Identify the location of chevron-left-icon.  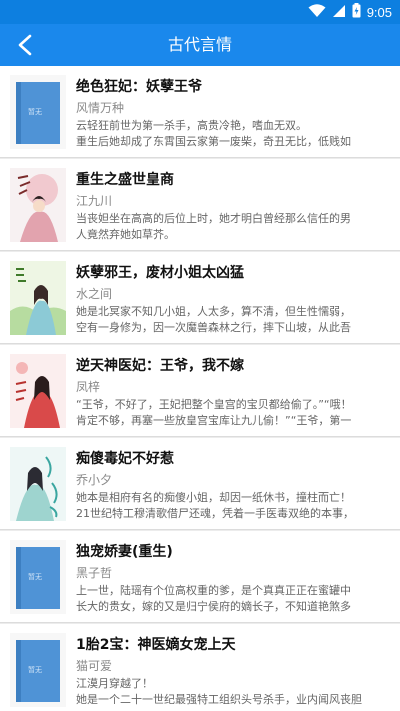
(25, 45).